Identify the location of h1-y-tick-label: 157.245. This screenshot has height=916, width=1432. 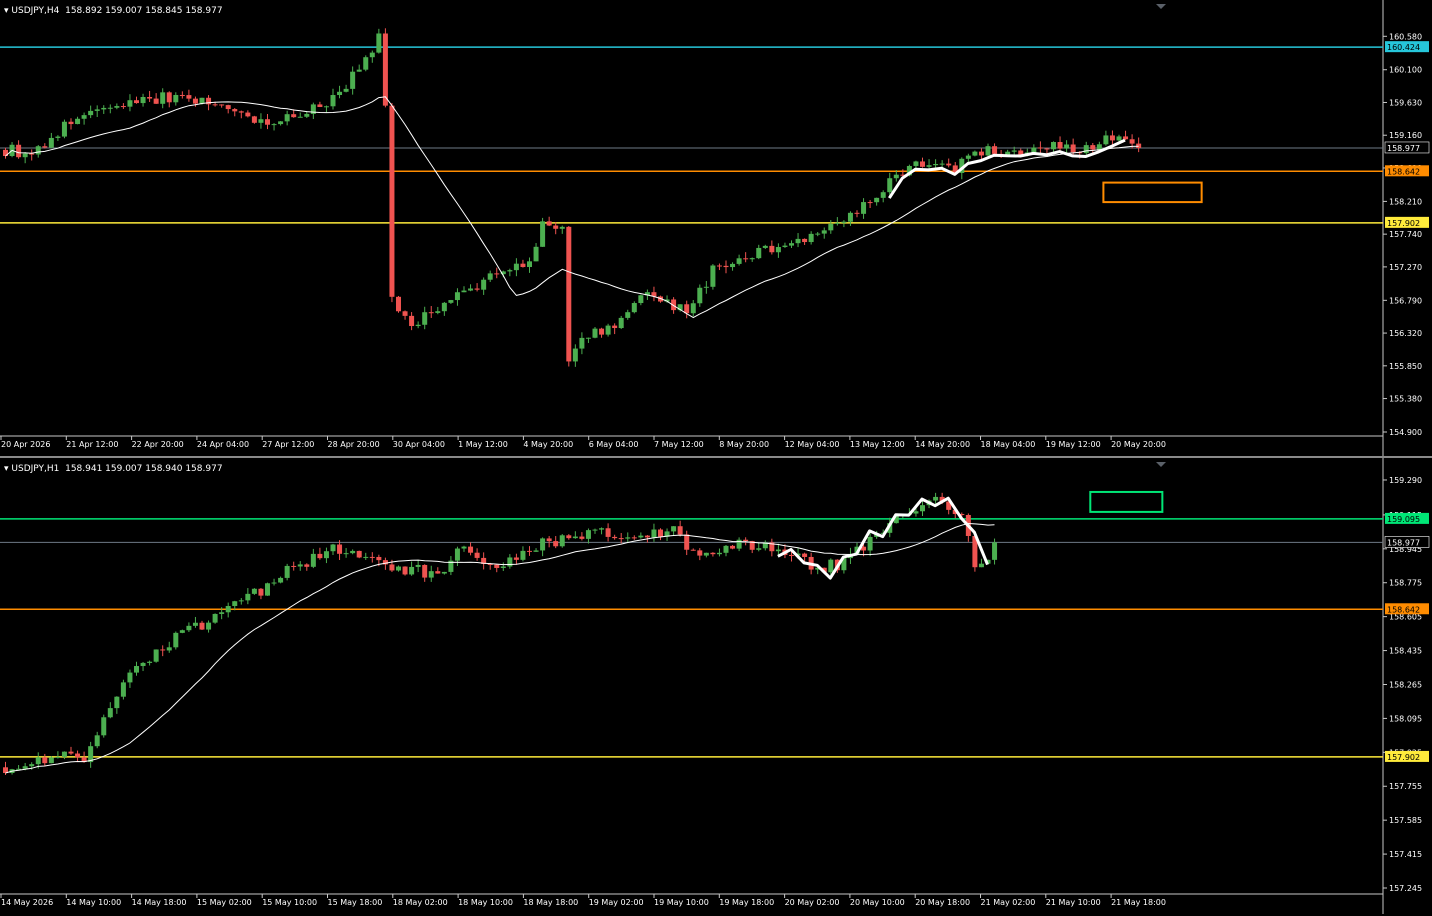
(1405, 888).